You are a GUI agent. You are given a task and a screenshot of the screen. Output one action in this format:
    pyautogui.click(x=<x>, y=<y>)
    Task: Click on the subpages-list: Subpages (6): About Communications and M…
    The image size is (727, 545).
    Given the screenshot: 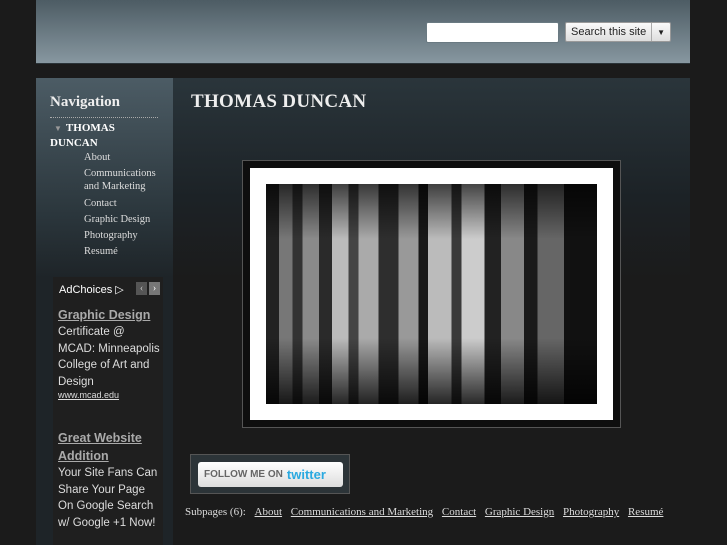 What is the action you would take?
    pyautogui.click(x=424, y=512)
    